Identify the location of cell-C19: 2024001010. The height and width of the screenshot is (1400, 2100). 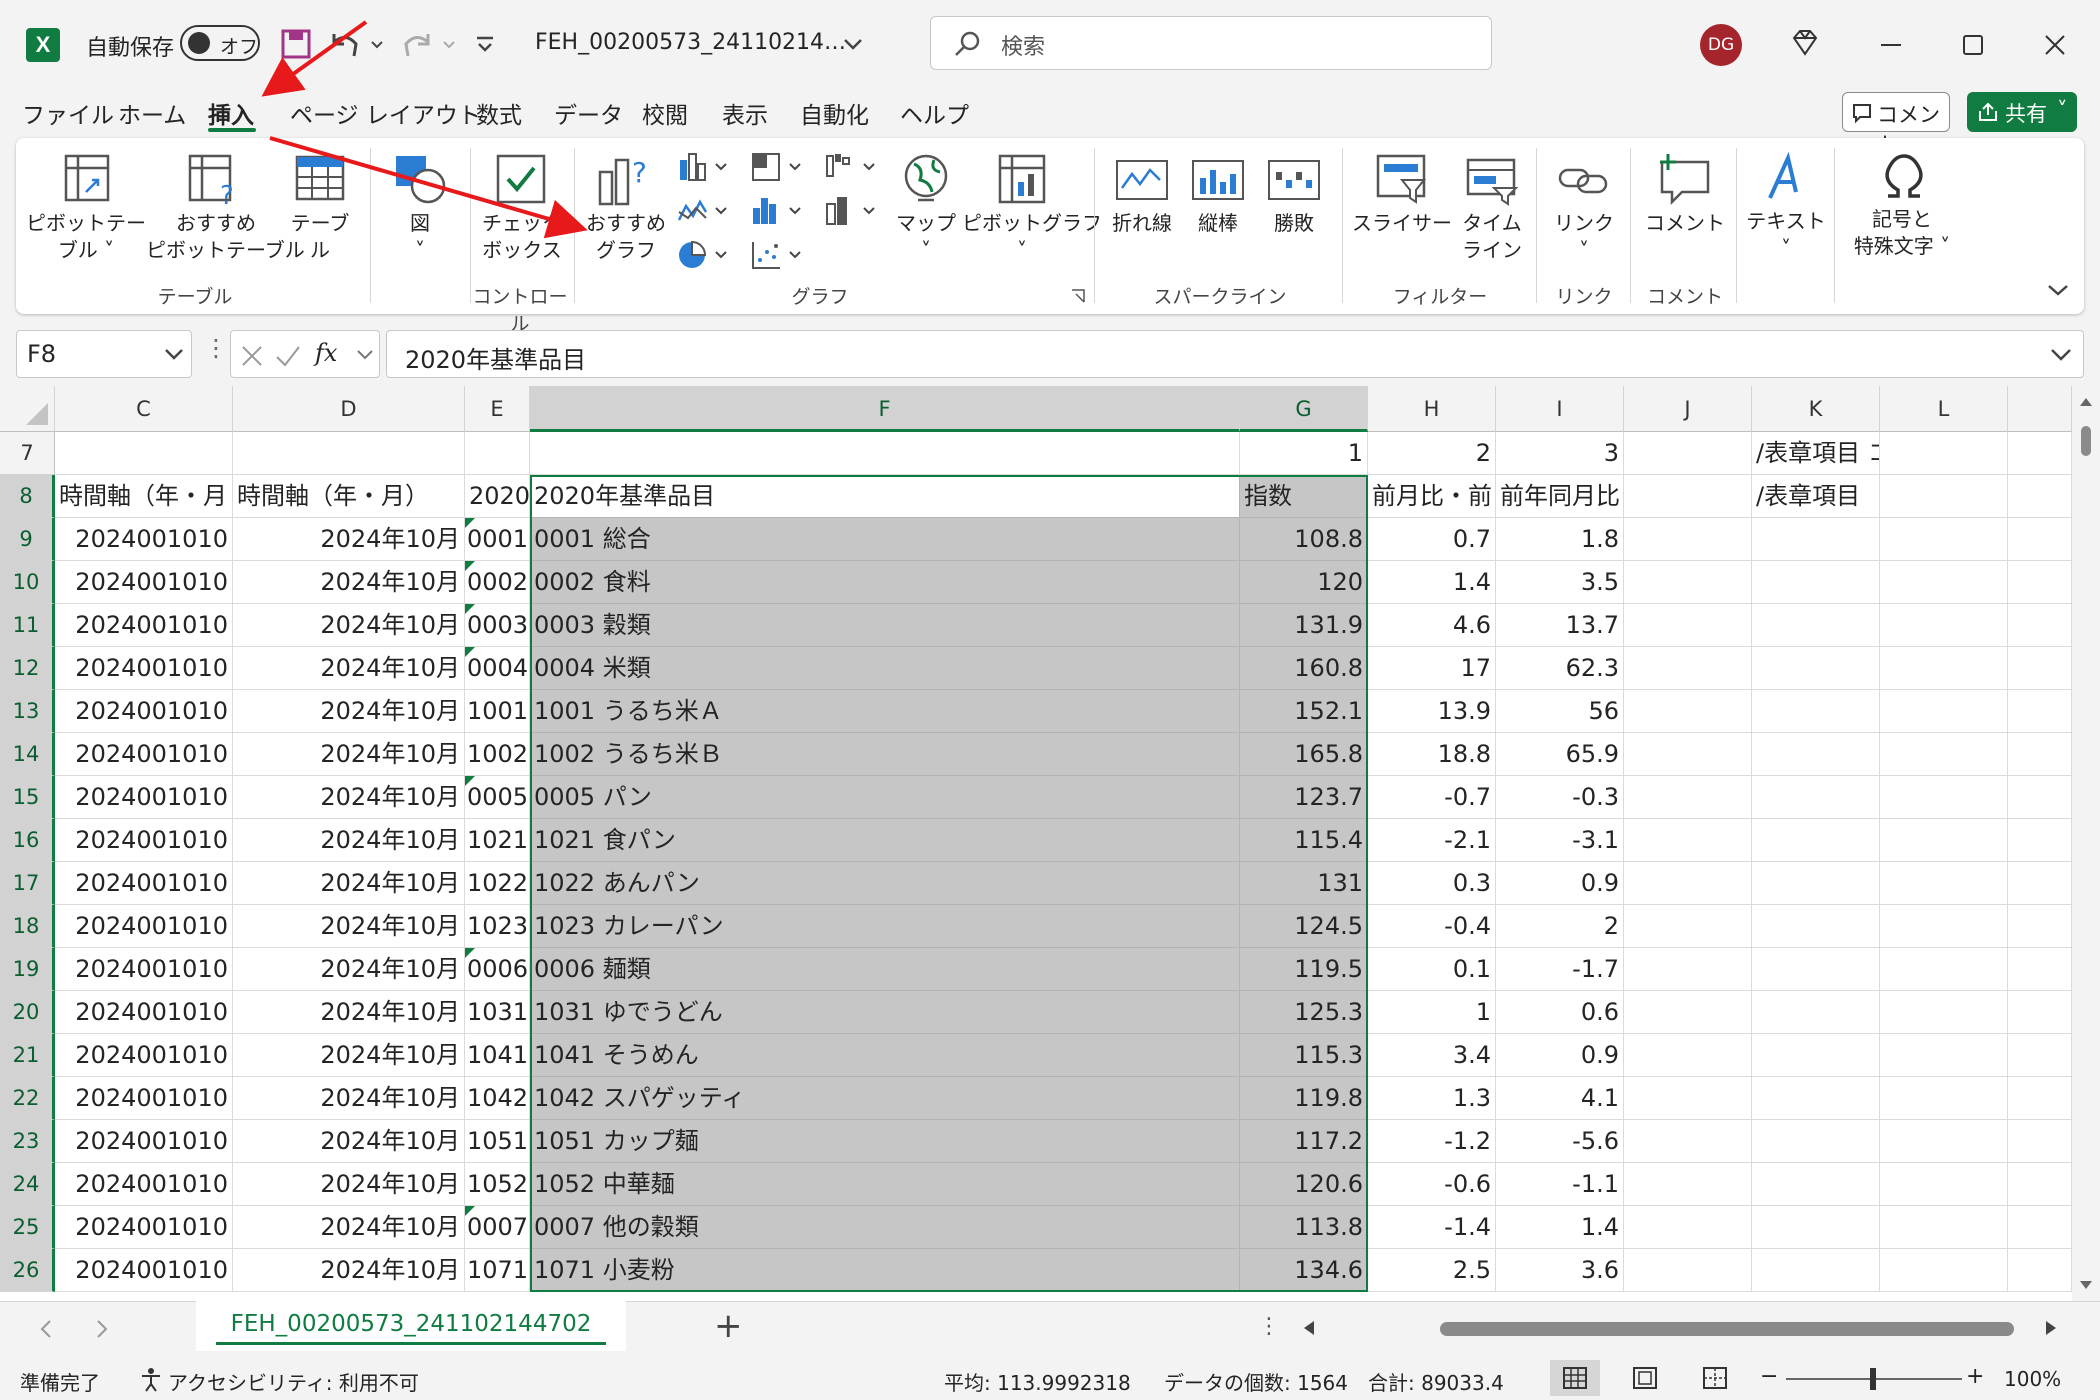
(144, 969).